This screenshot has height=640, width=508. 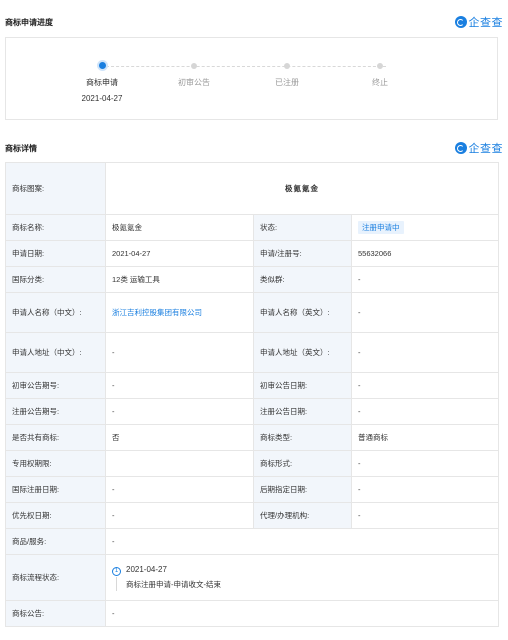 What do you see at coordinates (179, 279) in the screenshot?
I see `intl-class-value: 12类 运输工具` at bounding box center [179, 279].